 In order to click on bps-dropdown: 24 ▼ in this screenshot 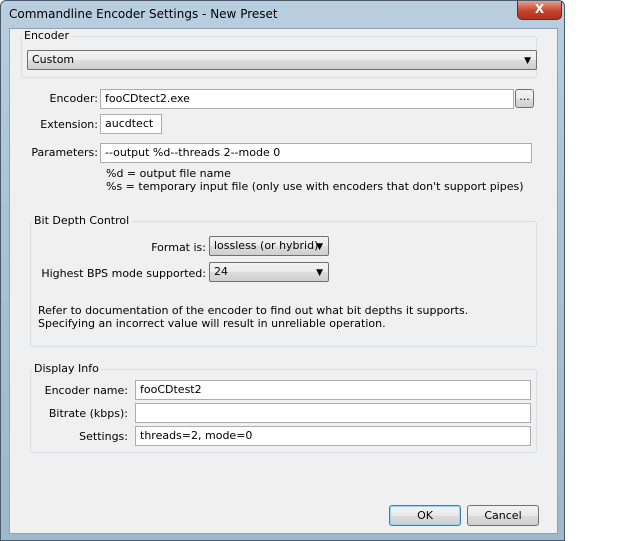, I will do `click(269, 272)`.